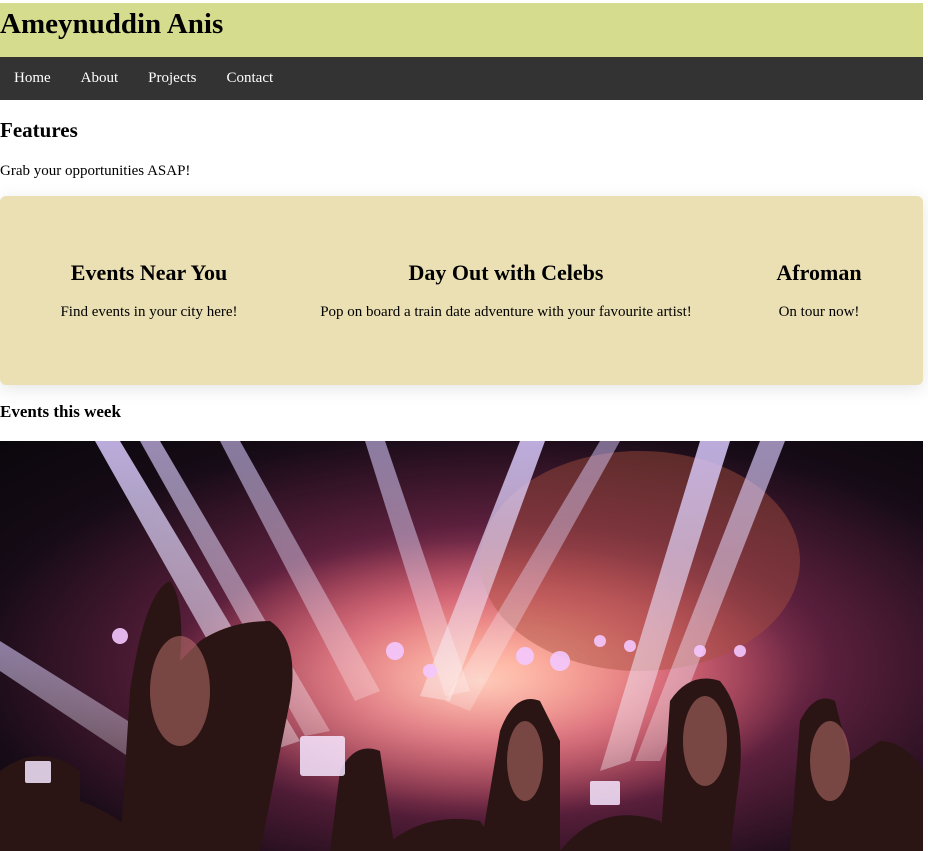 The image size is (928, 851). I want to click on main-nav: Home About Projects Contact, so click(461, 78).